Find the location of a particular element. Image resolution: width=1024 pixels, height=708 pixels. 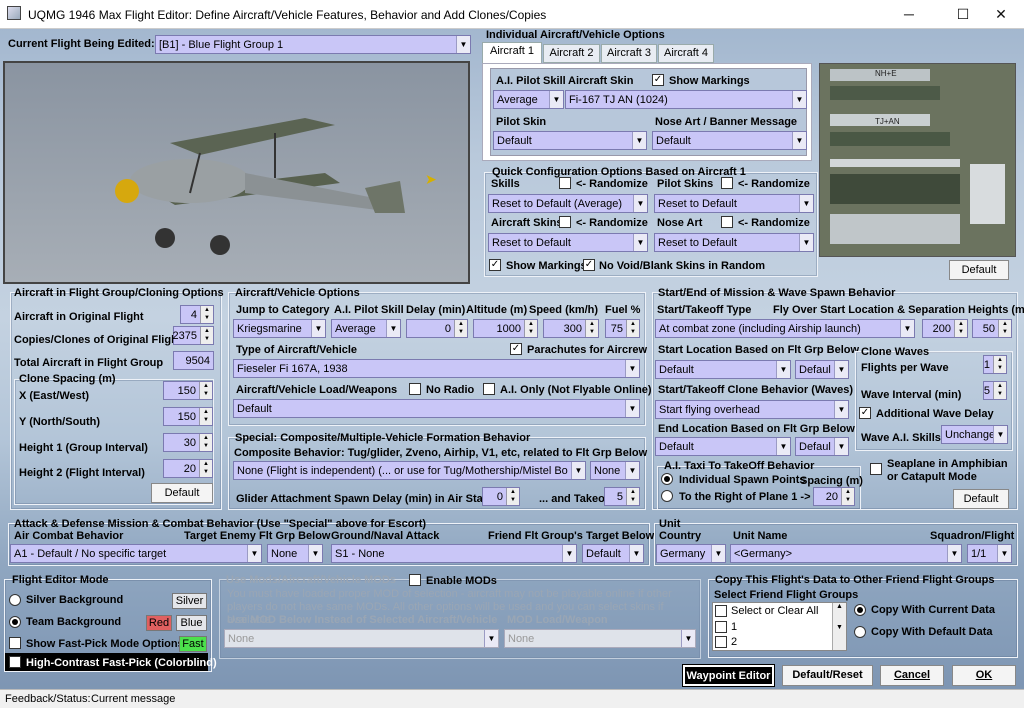

select-all-checkbox is located at coordinates (721, 611).